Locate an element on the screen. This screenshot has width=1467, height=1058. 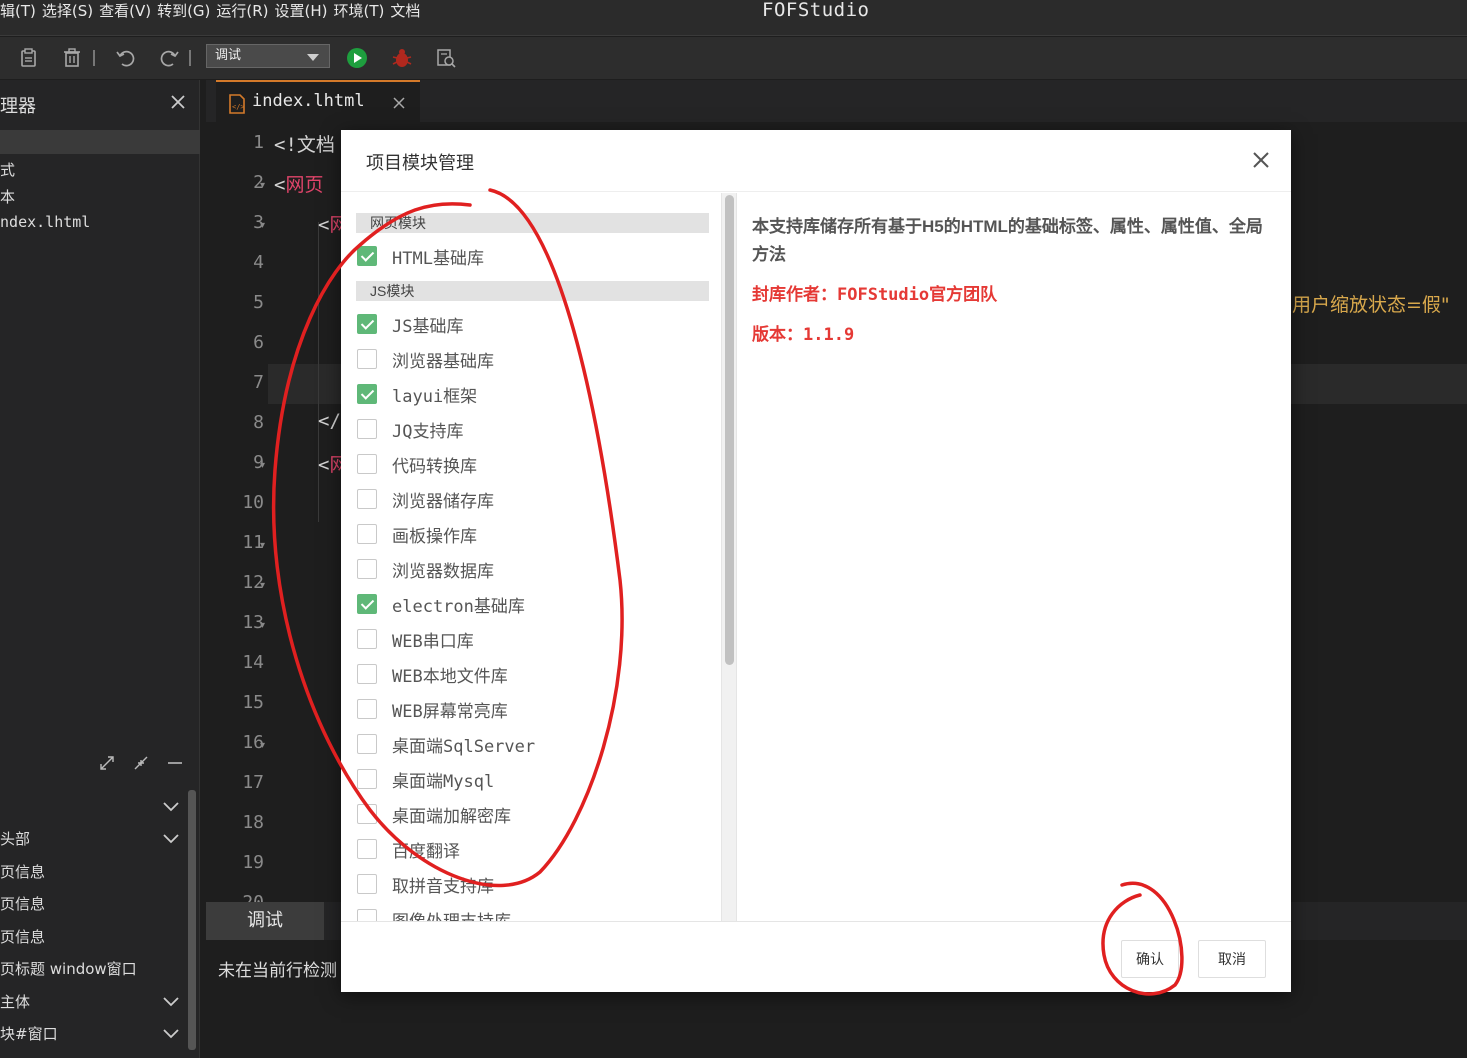
clipboard-icon is located at coordinates (29, 58).